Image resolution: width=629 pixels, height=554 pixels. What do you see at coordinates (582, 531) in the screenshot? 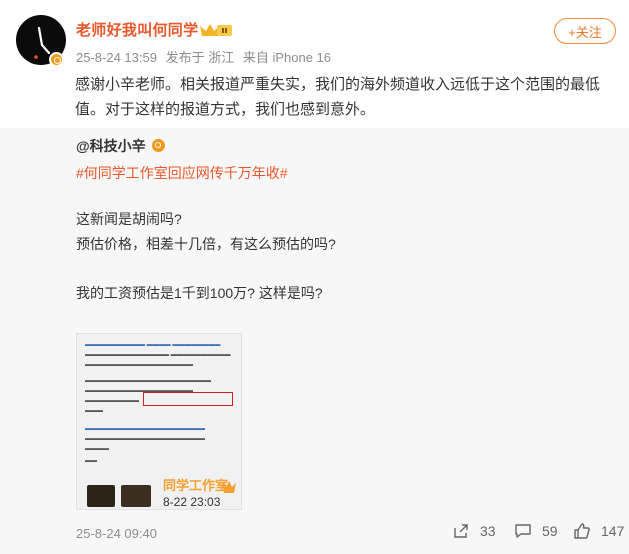
I see `thumbs-up-icon` at bounding box center [582, 531].